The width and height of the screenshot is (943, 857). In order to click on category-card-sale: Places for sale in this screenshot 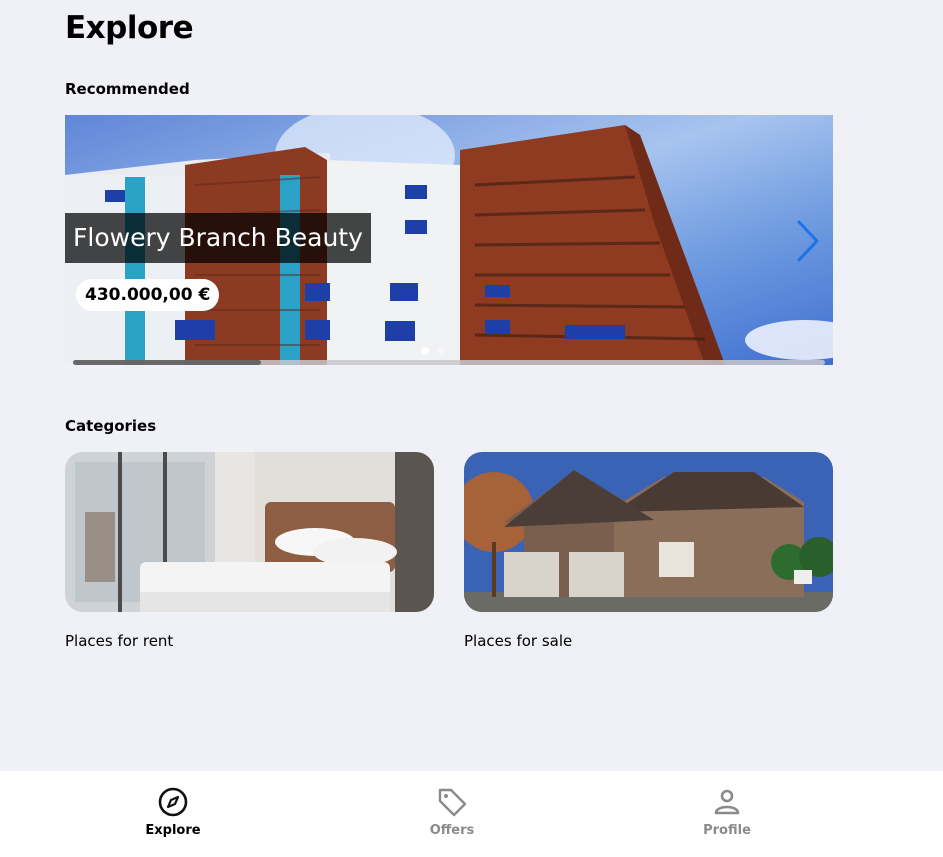, I will do `click(648, 551)`.